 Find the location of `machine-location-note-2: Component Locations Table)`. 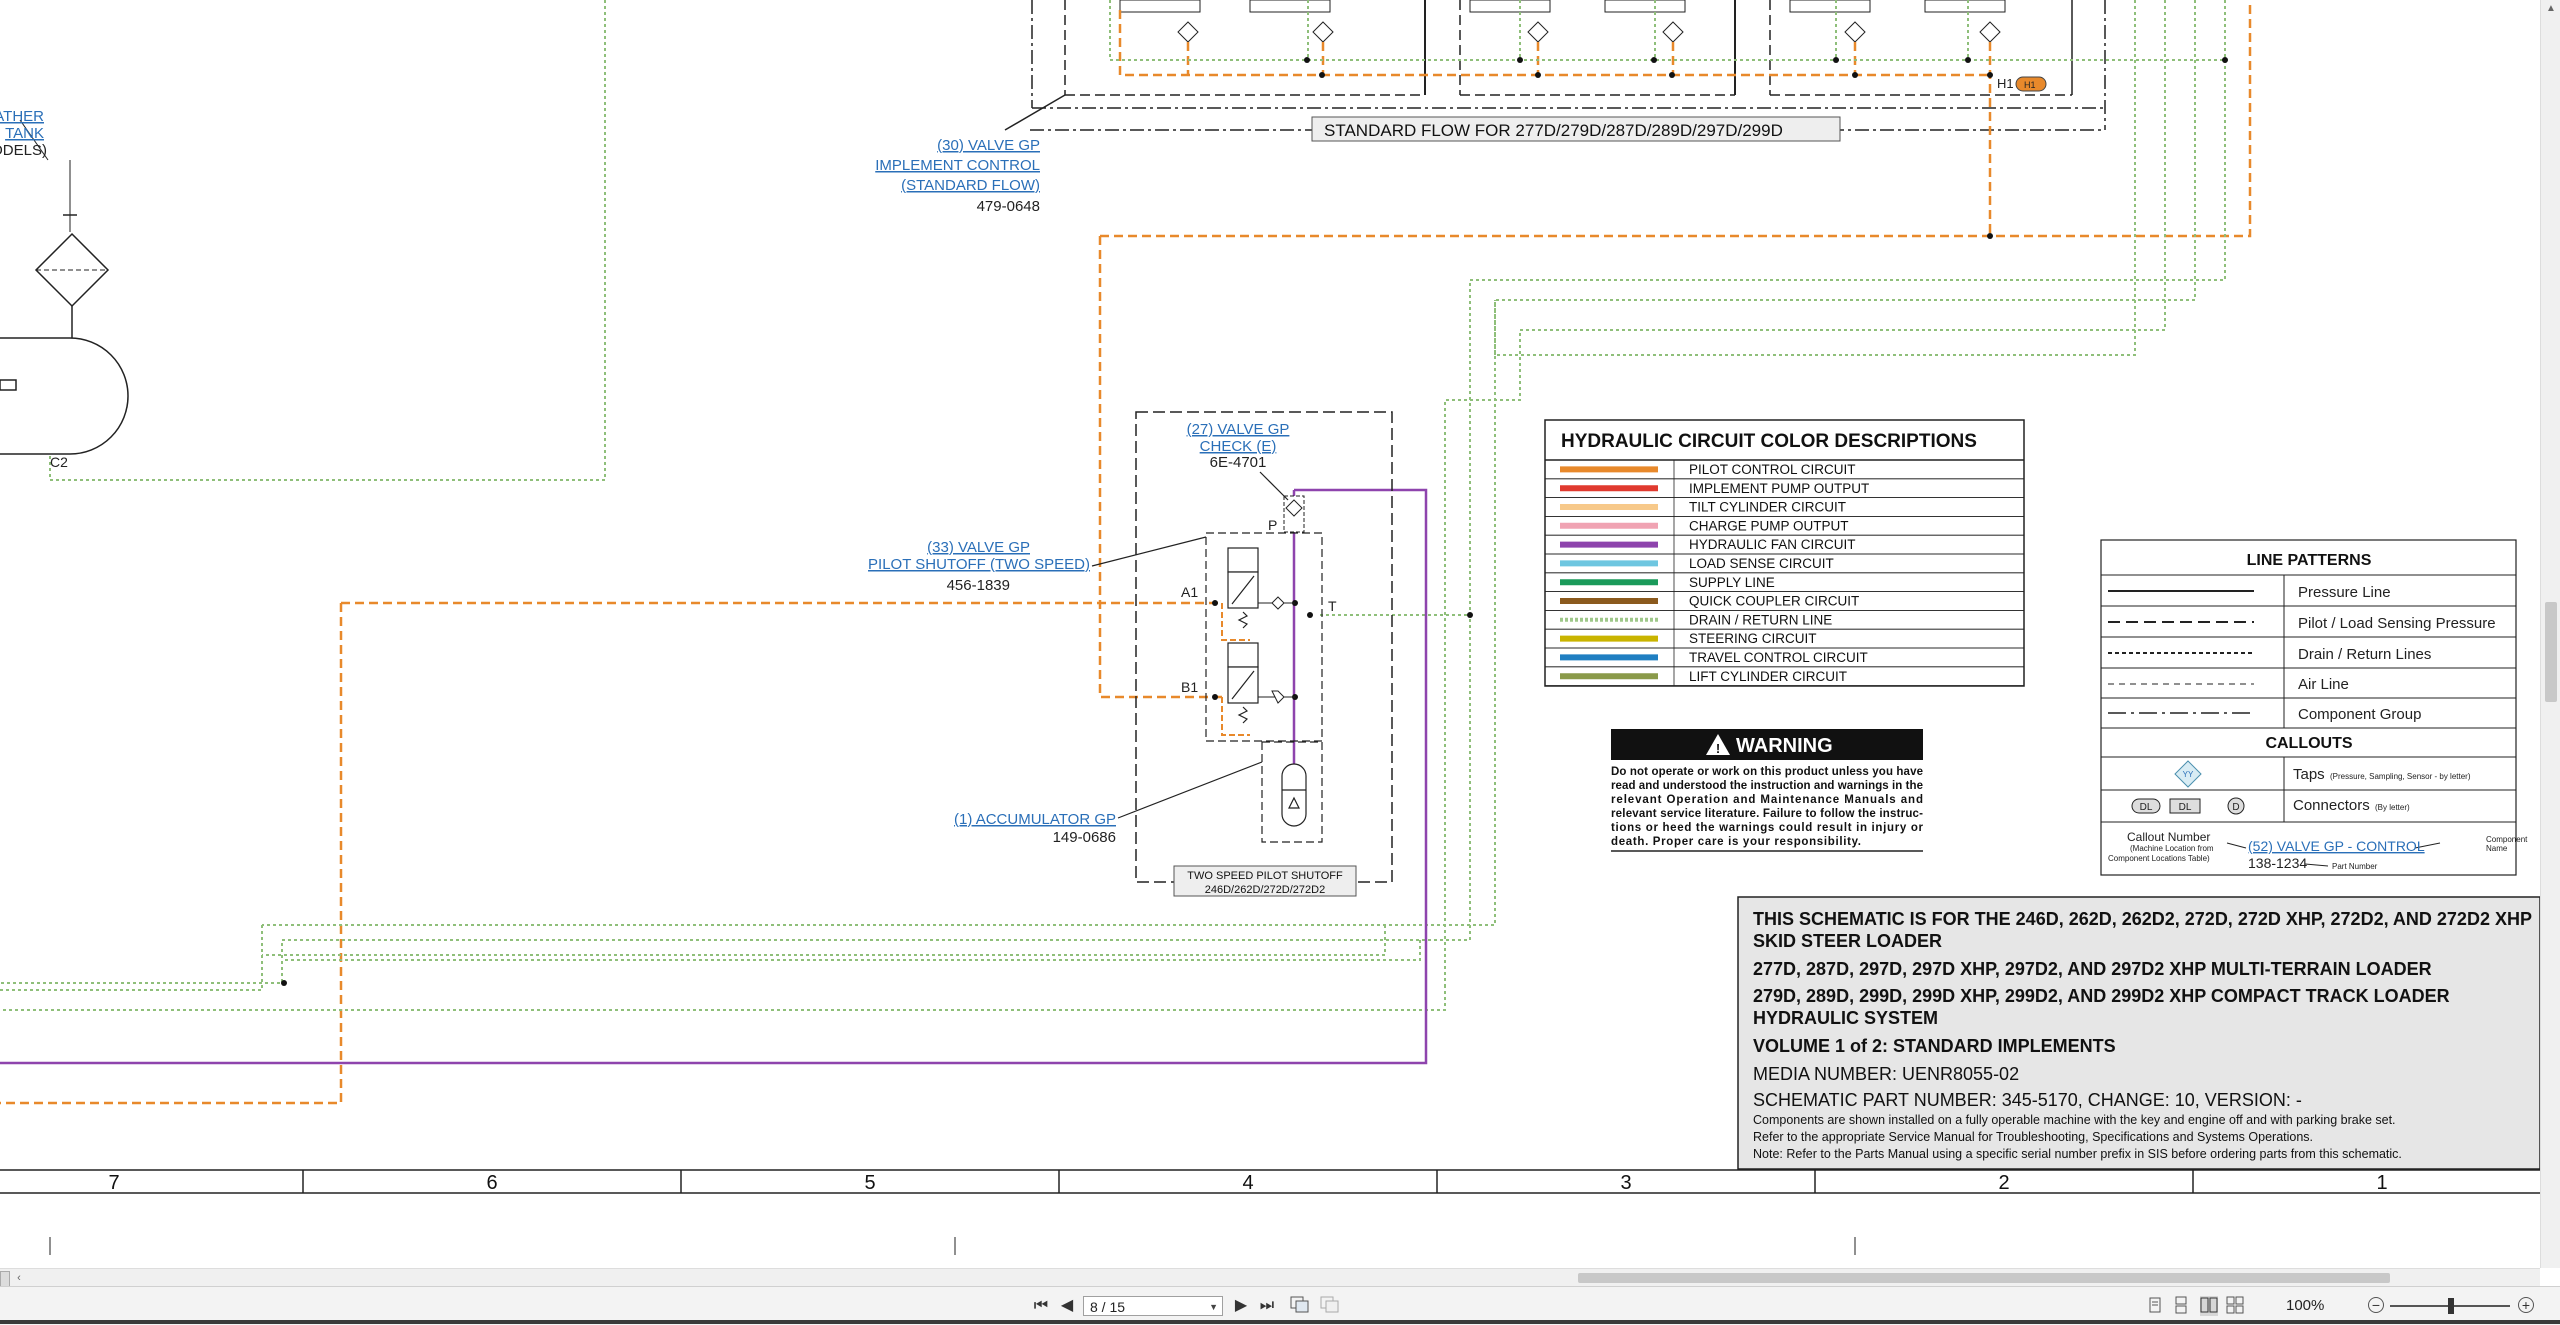

machine-location-note-2: Component Locations Table) is located at coordinates (2159, 858).